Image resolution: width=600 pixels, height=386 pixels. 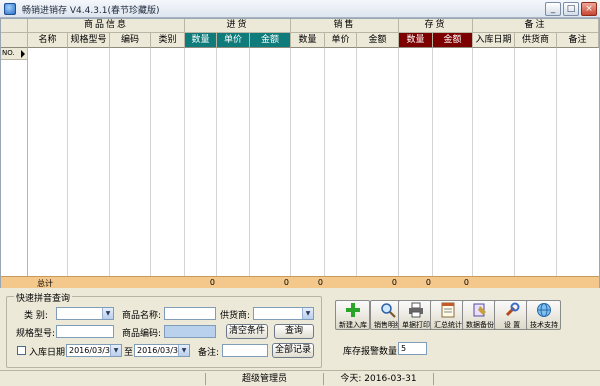 What do you see at coordinates (536, 40) in the screenshot?
I see `col-header-supplier: 供货商` at bounding box center [536, 40].